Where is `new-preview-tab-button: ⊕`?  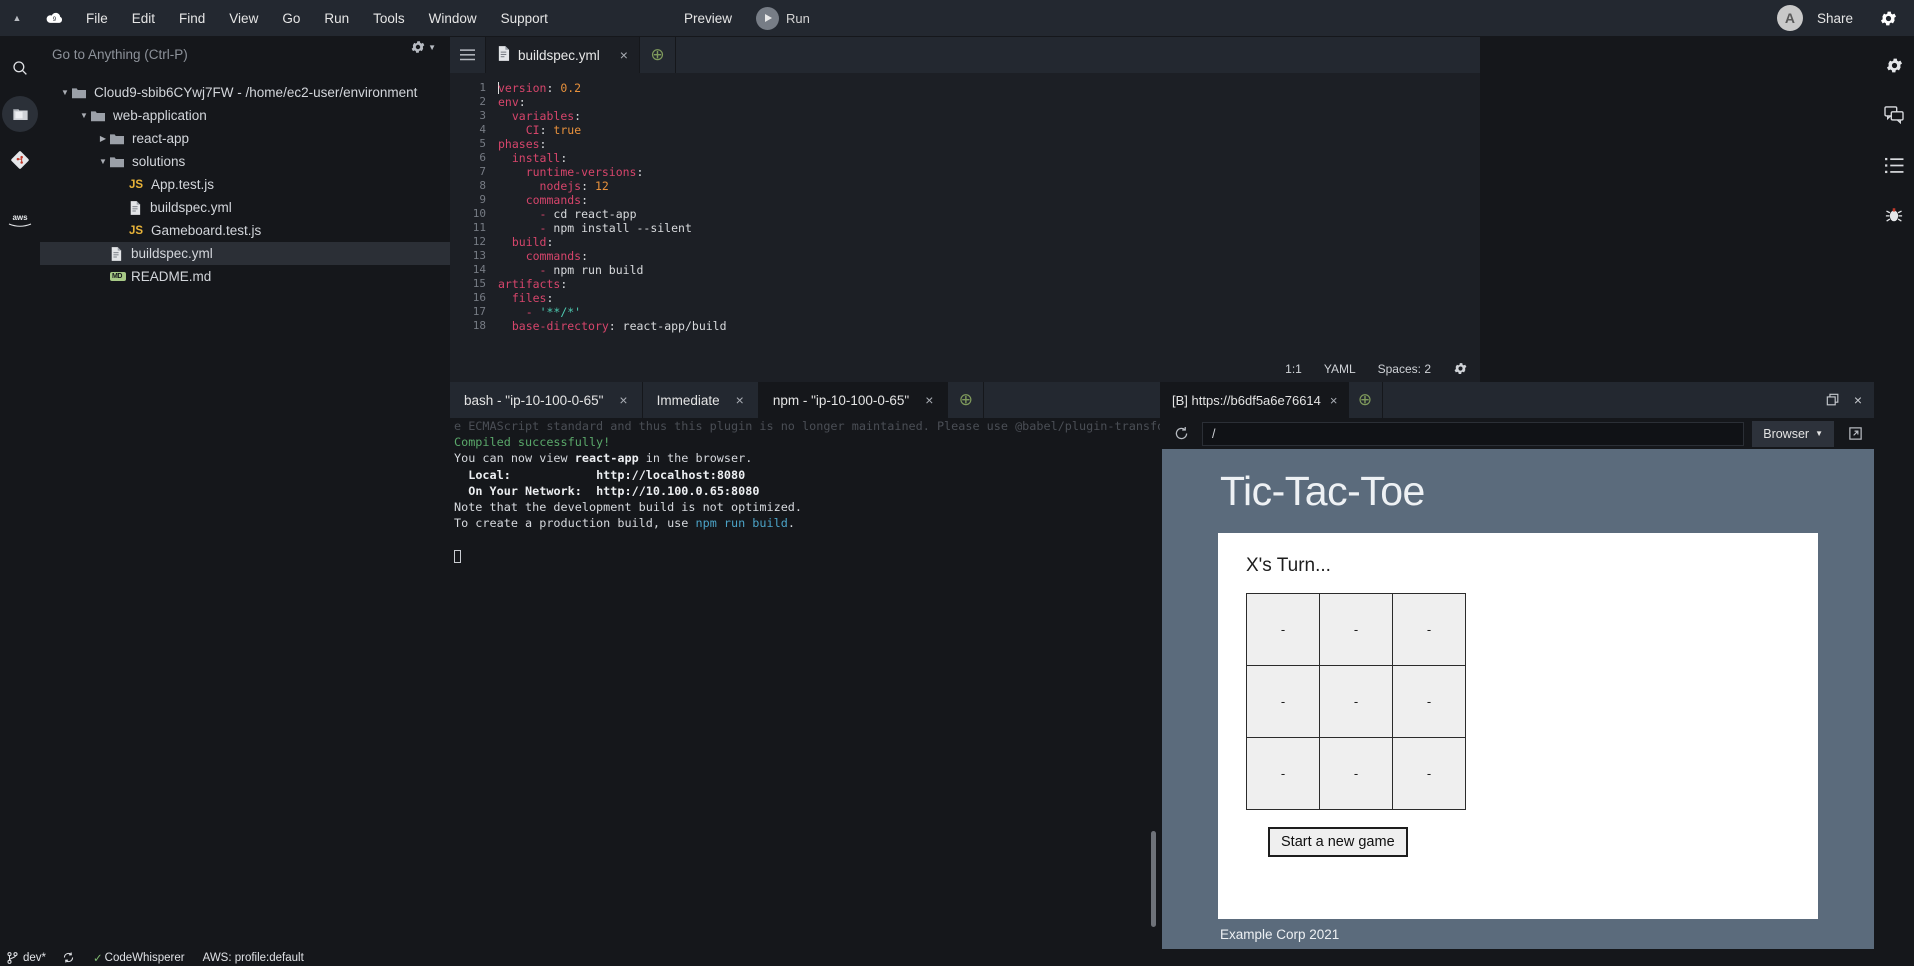
new-preview-tab-button: ⊕ is located at coordinates (1366, 400).